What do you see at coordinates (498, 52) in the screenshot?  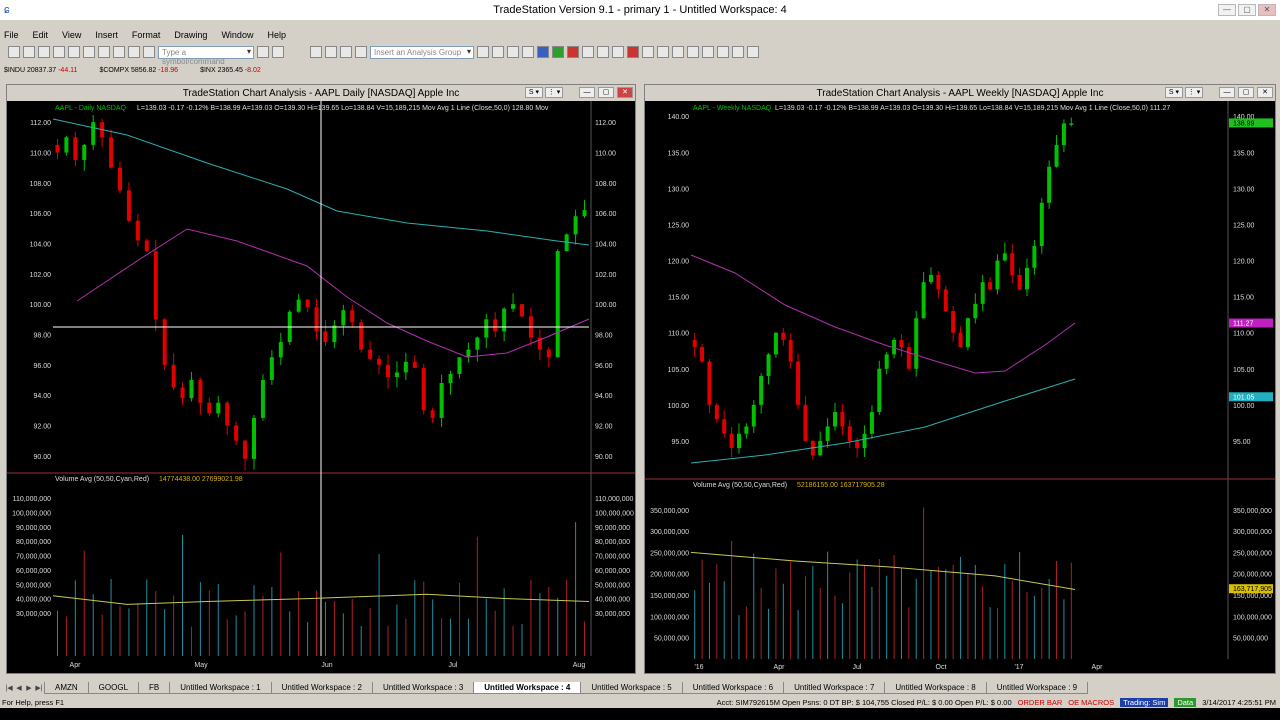 I see `refresh-icon` at bounding box center [498, 52].